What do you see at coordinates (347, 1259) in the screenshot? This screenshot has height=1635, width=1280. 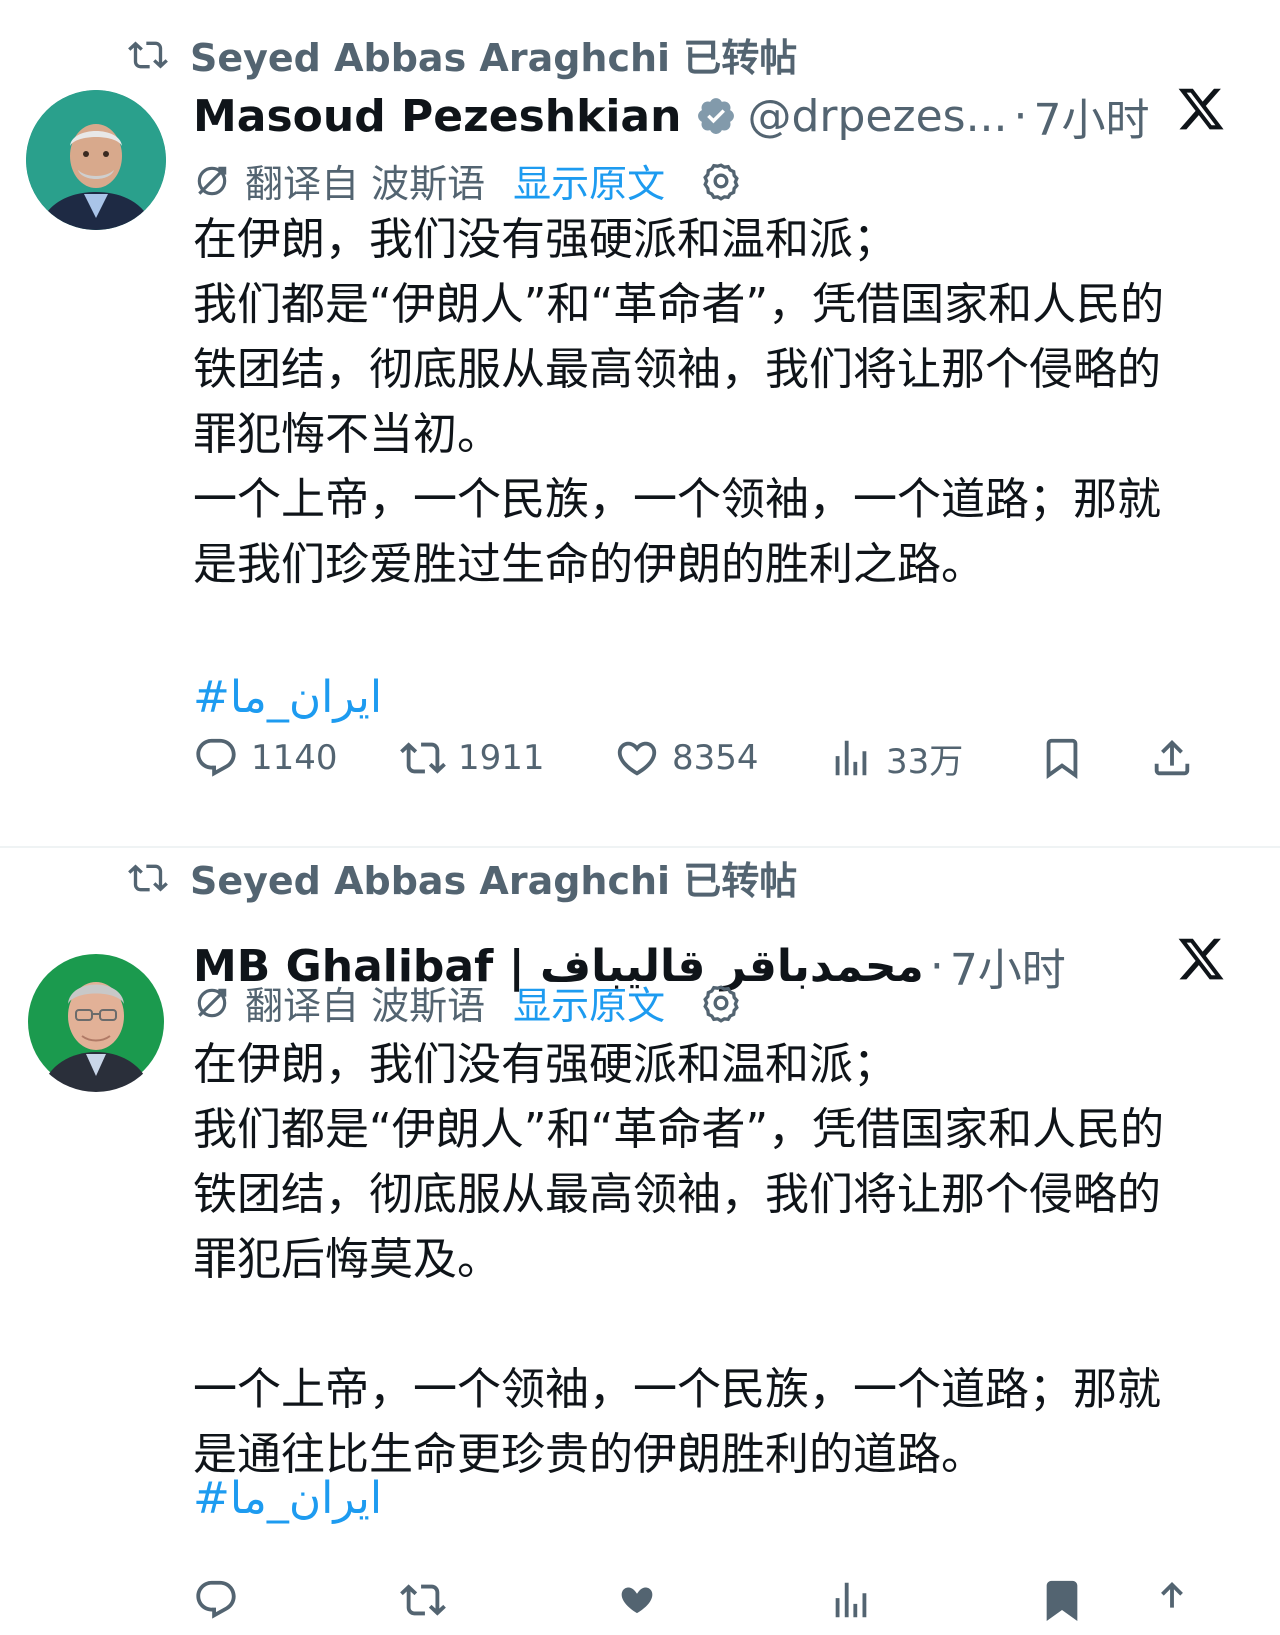 I see `tweet-text-line: 罪犯后悔莫及。` at bounding box center [347, 1259].